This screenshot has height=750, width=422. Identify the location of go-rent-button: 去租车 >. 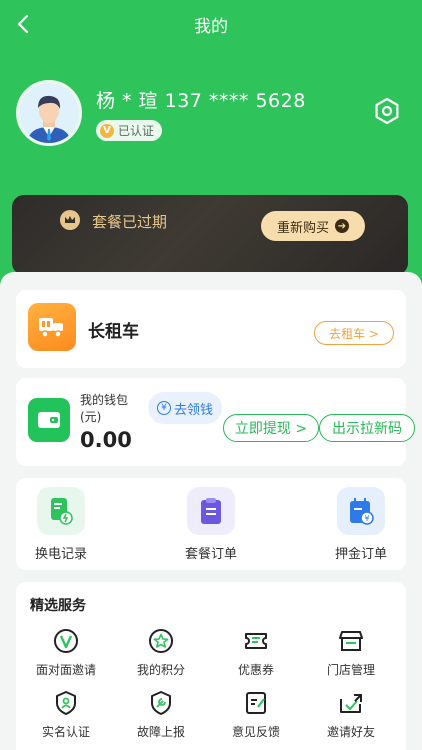
(354, 333).